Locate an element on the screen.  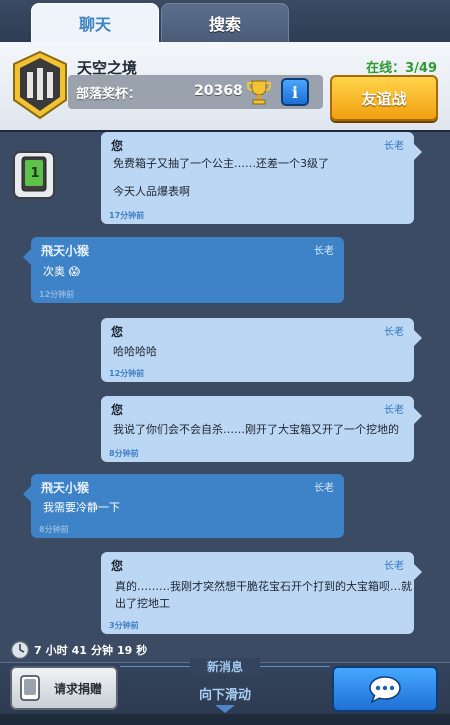
online-label: 在线： is located at coordinates (386, 68).